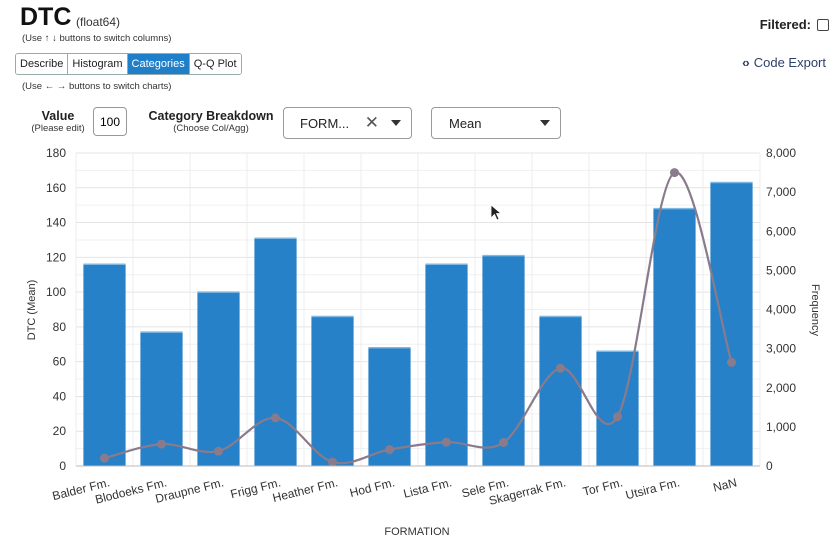 This screenshot has width=835, height=541. I want to click on y-tick-label: 100, so click(56, 292).